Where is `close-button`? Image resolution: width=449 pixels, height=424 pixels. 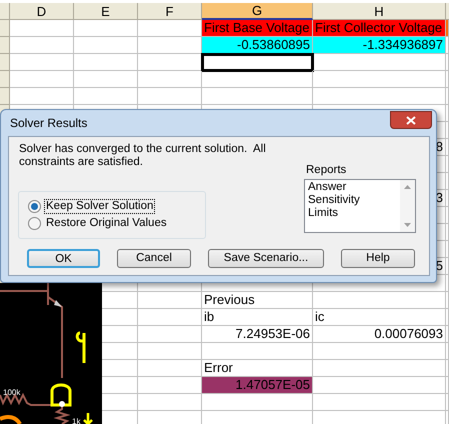 close-button is located at coordinates (411, 120).